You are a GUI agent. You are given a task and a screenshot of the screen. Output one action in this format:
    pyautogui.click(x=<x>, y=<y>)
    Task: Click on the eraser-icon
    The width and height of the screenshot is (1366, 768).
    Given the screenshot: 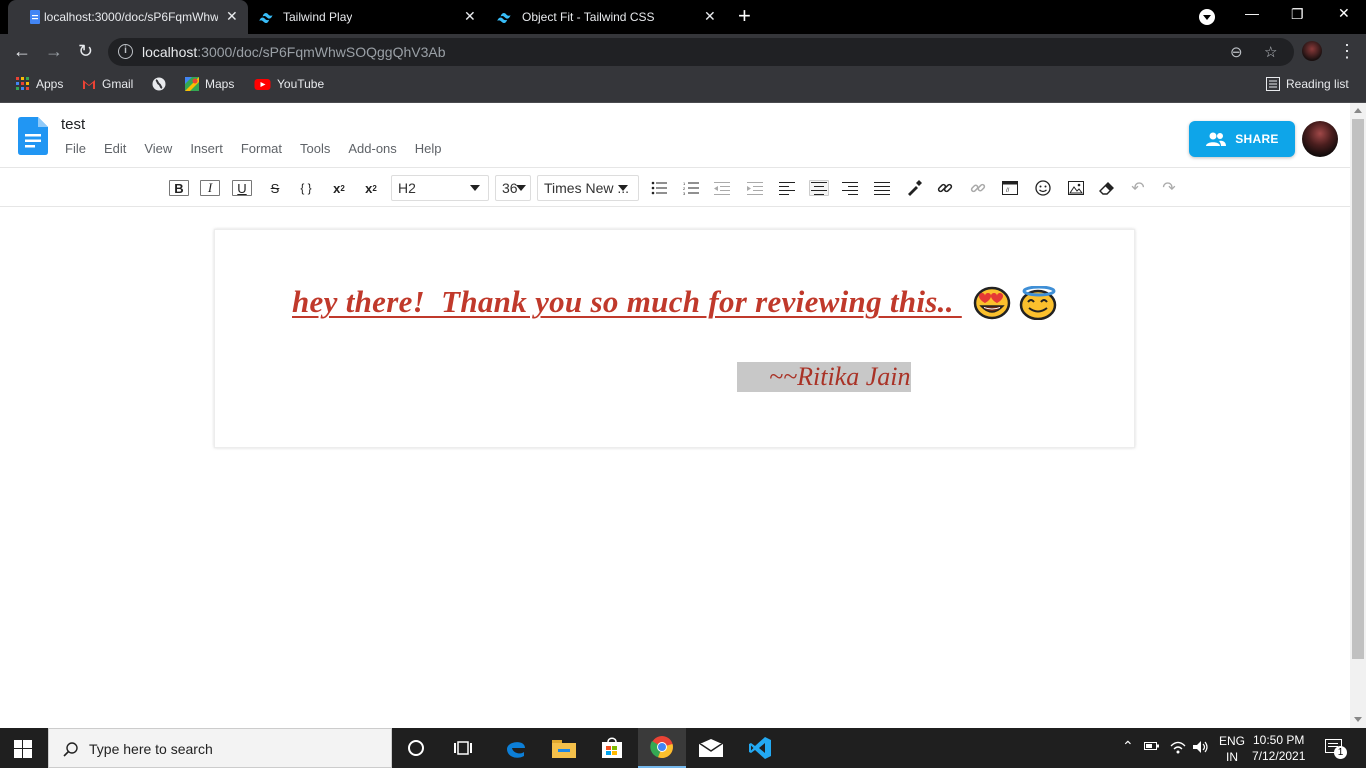 What is the action you would take?
    pyautogui.click(x=1107, y=188)
    